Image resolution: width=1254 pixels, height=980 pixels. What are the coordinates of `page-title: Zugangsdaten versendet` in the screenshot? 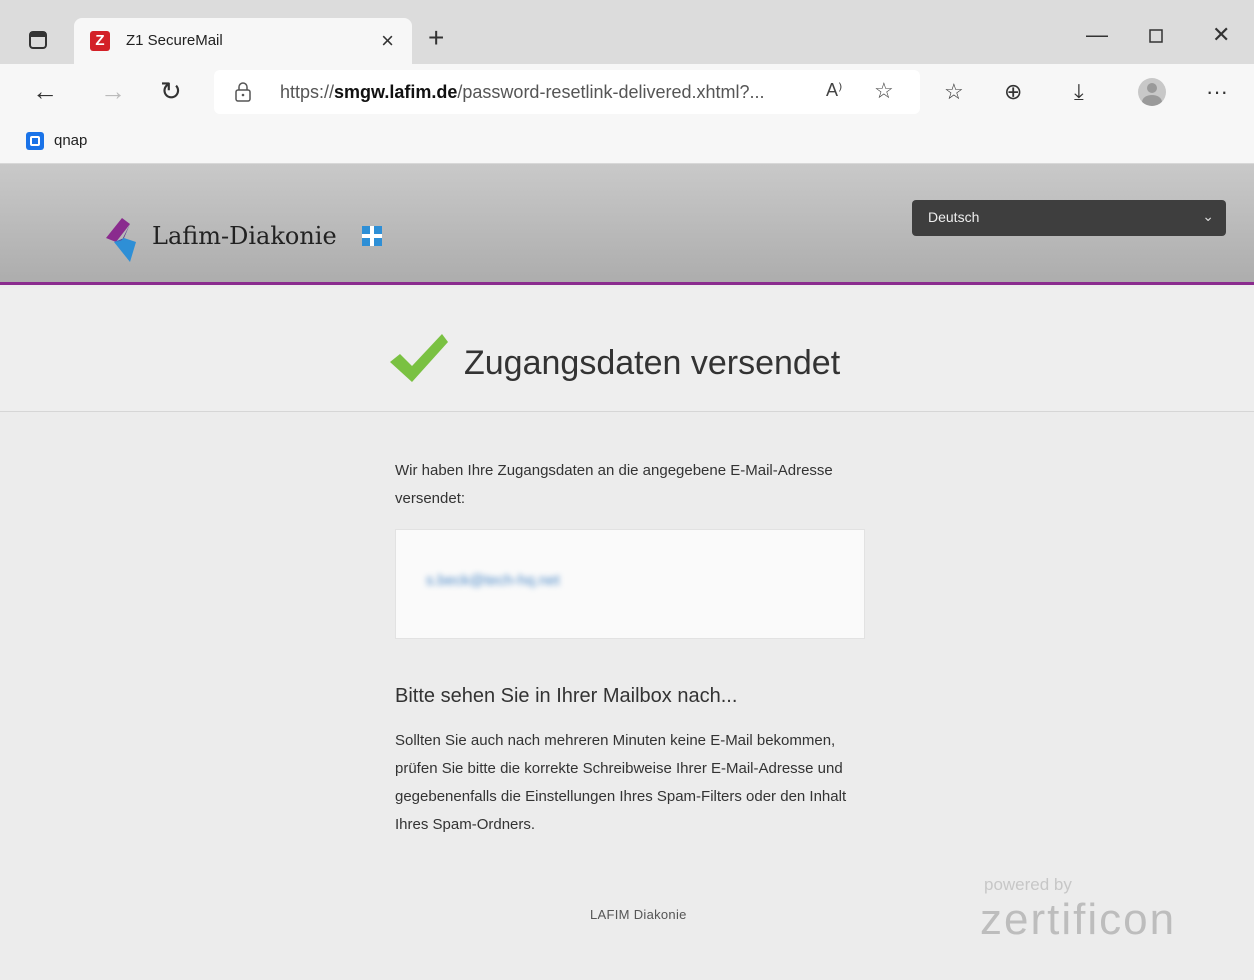 It's located at (652, 363).